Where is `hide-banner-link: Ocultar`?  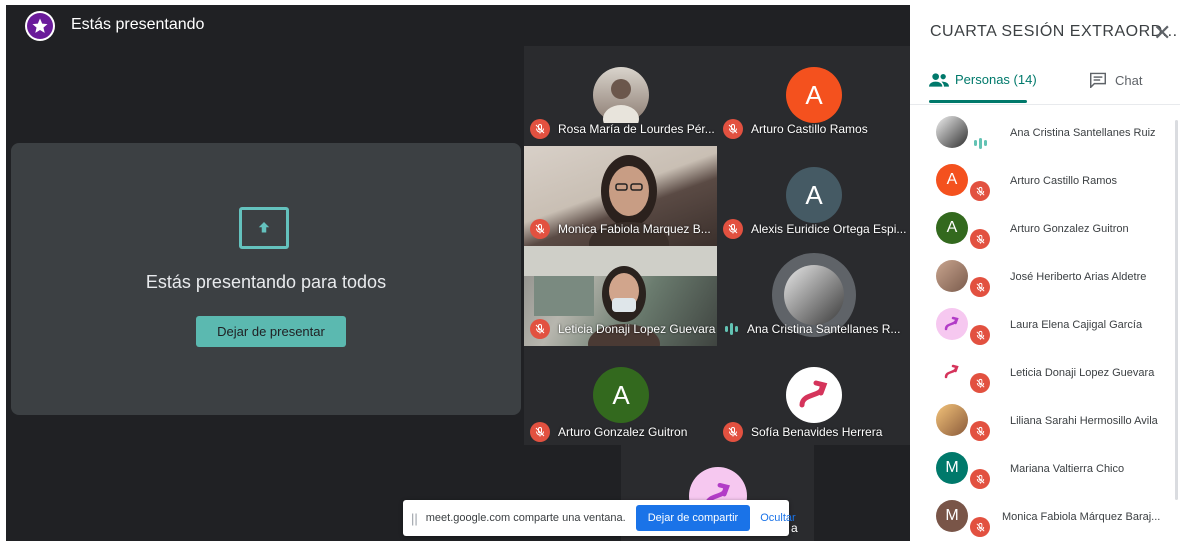
hide-banner-link: Ocultar is located at coordinates (777, 518).